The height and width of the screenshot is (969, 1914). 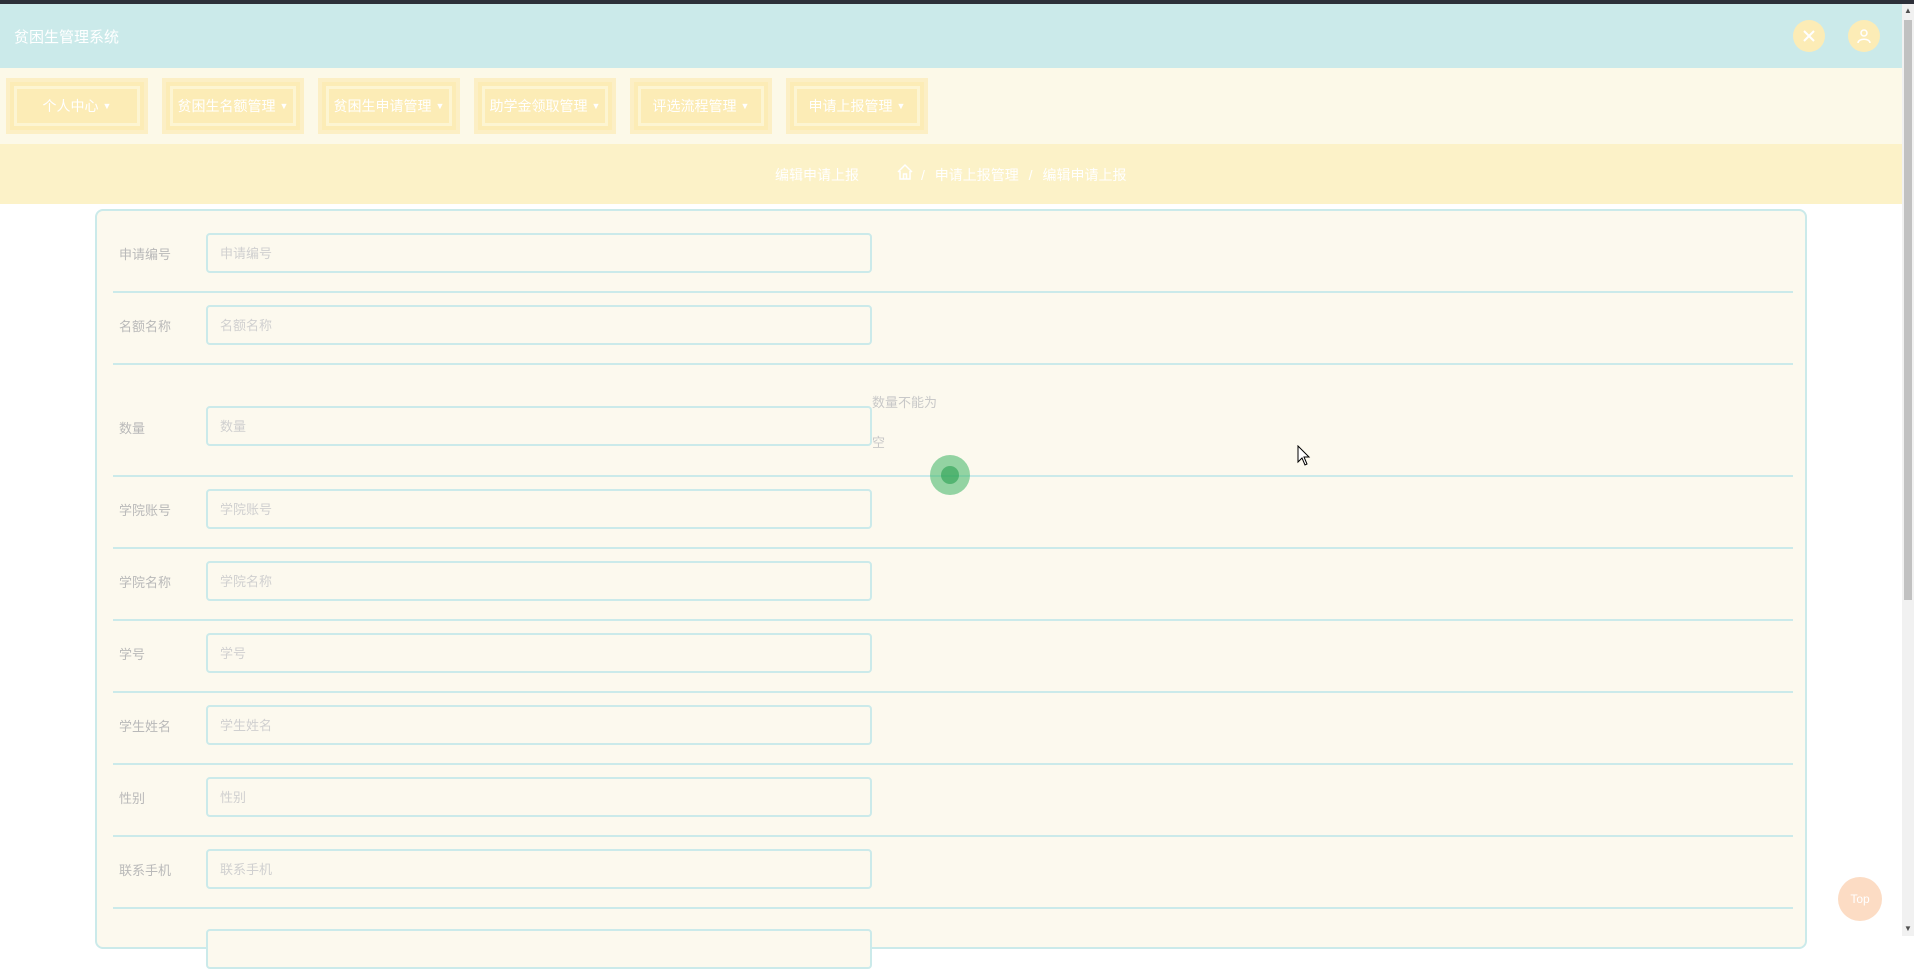 What do you see at coordinates (1304, 455) in the screenshot?
I see `mouse-cursor-icon` at bounding box center [1304, 455].